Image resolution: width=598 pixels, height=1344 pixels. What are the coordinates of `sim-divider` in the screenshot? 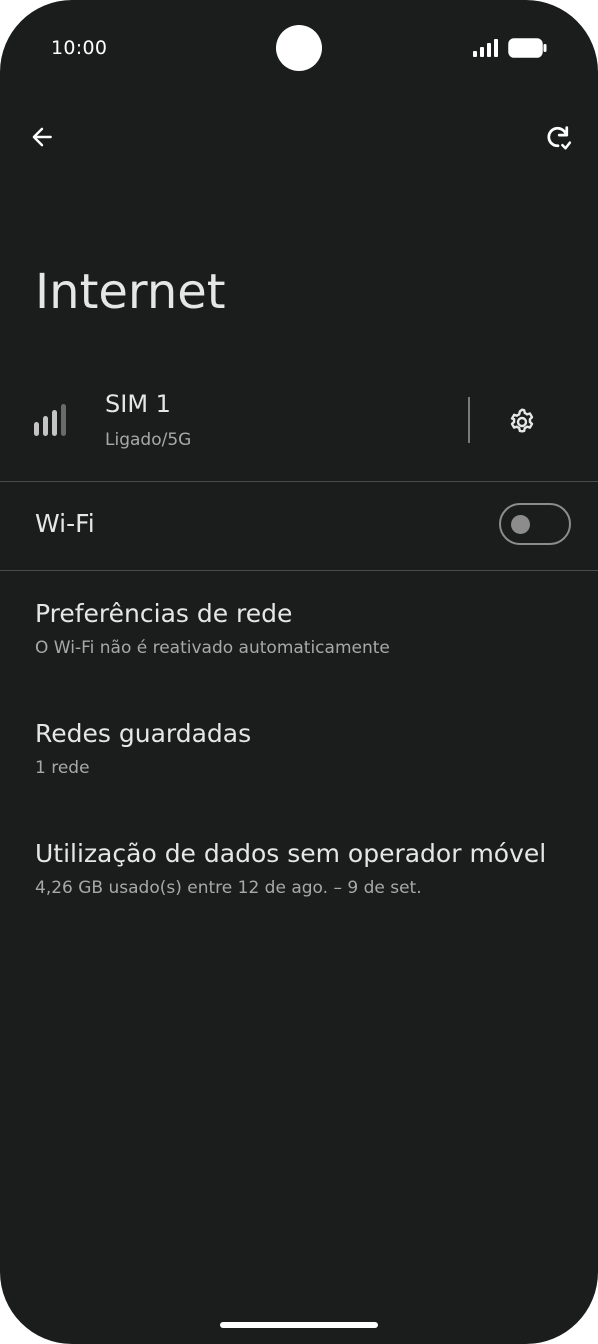 It's located at (469, 420).